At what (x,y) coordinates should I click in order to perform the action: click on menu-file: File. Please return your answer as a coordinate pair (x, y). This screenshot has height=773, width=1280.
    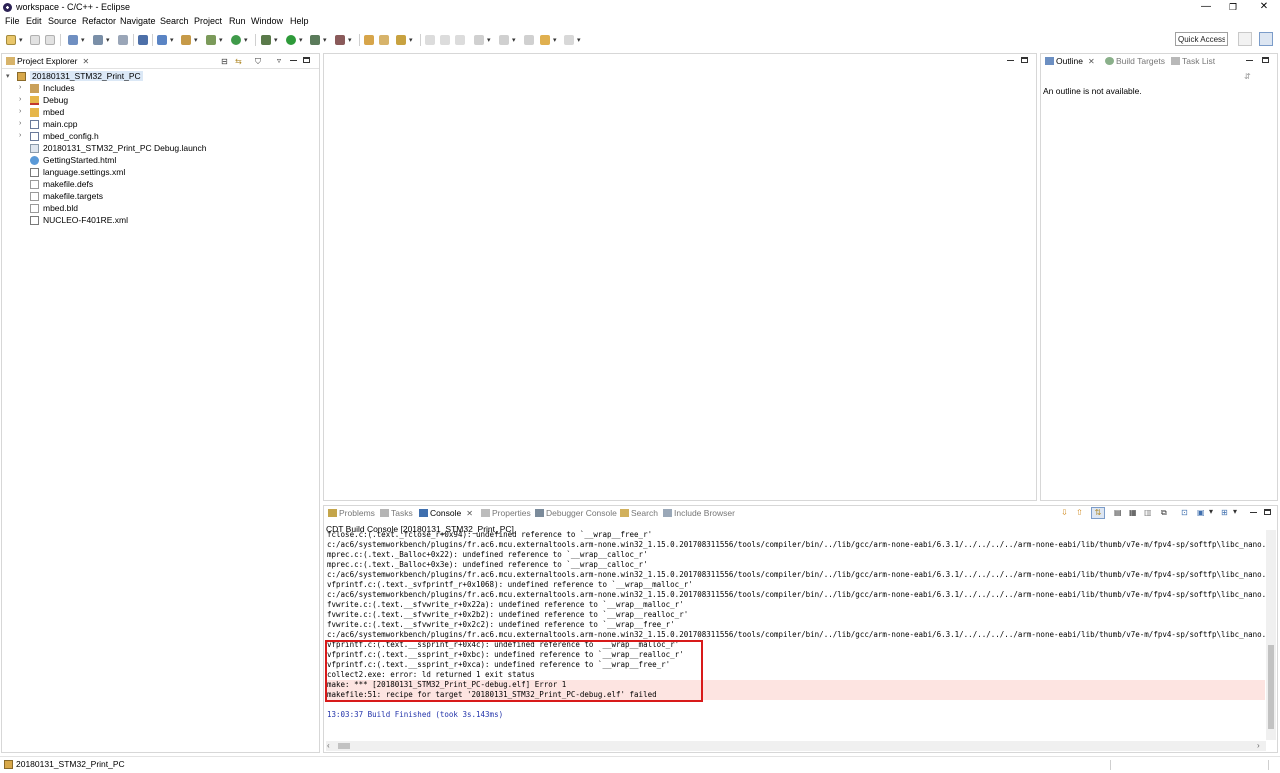
    Looking at the image, I should click on (12, 21).